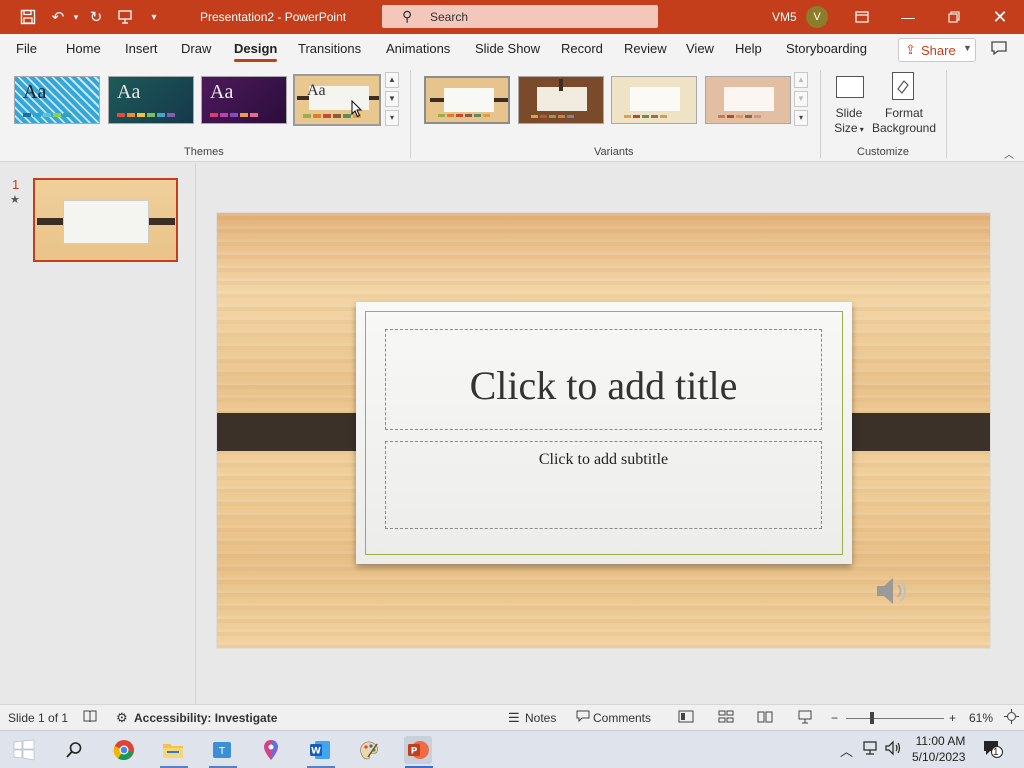 The height and width of the screenshot is (768, 1024). What do you see at coordinates (801, 80) in the screenshot?
I see `variants-scroll-up-button: ▲` at bounding box center [801, 80].